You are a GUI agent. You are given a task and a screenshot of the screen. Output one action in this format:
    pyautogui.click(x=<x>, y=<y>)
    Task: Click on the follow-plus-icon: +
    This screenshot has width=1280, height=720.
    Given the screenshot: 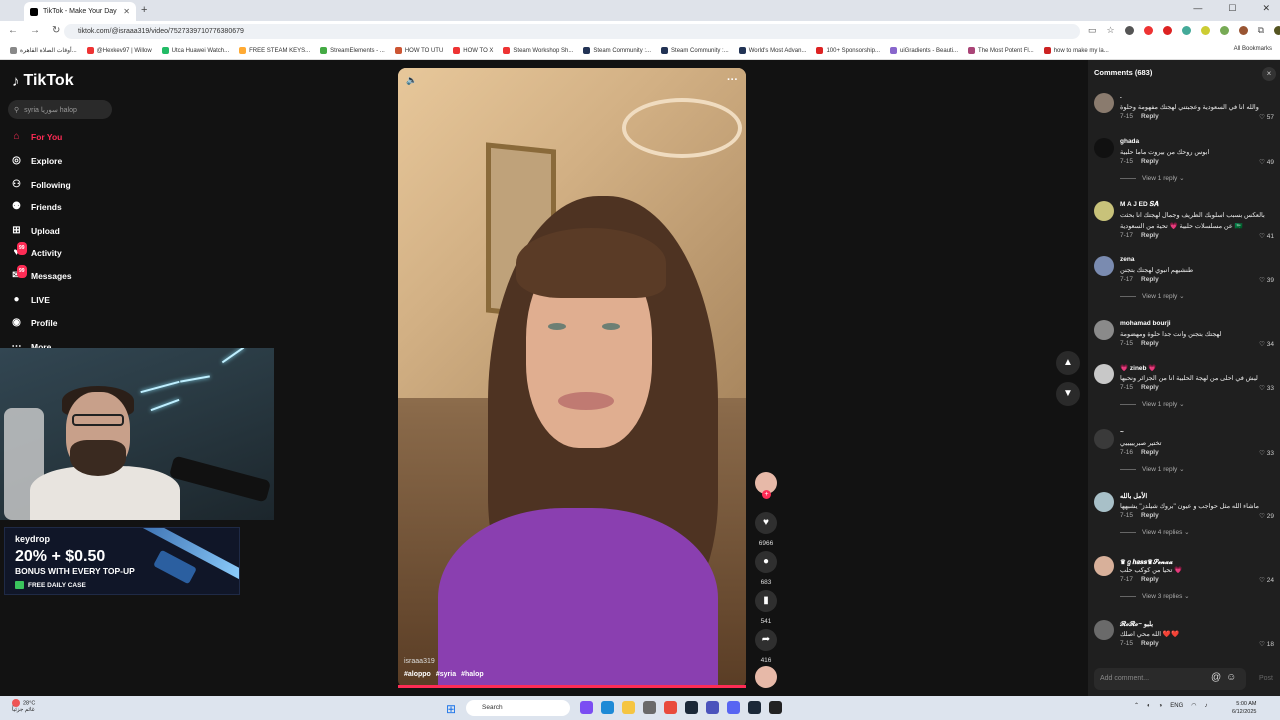 What is the action you would take?
    pyautogui.click(x=766, y=494)
    